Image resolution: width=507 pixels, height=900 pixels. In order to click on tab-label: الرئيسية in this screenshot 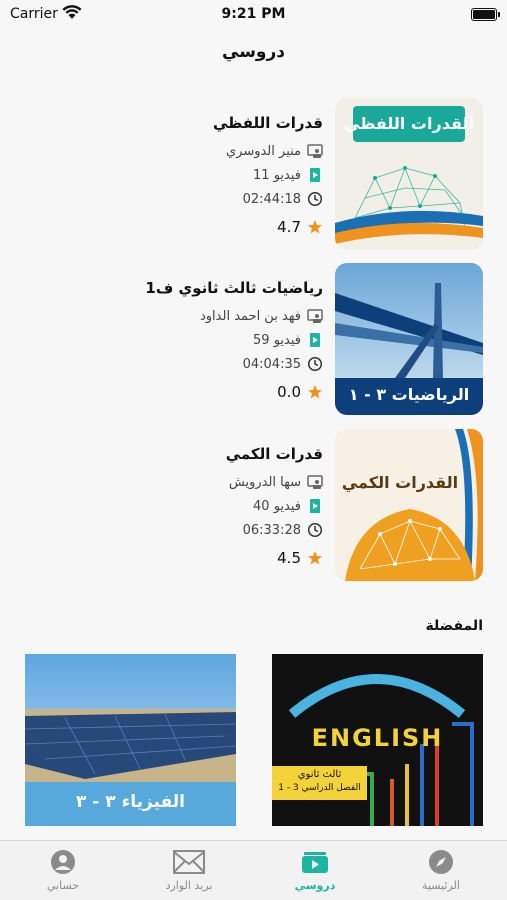, I will do `click(441, 885)`.